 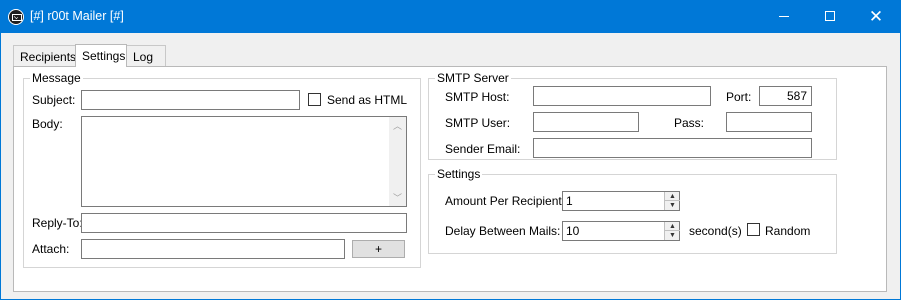 What do you see at coordinates (378, 249) in the screenshot?
I see `attach-add-button: +` at bounding box center [378, 249].